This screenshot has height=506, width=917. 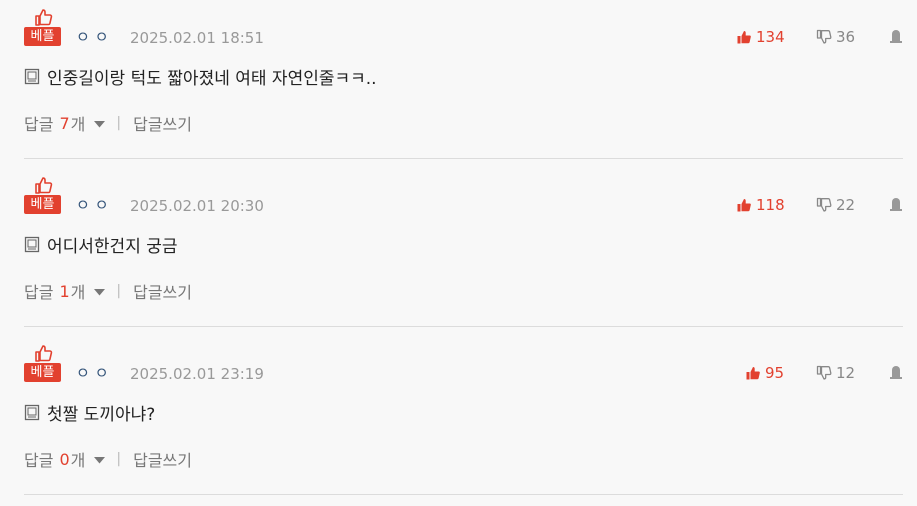 I want to click on reply-count: 0, so click(x=64, y=459).